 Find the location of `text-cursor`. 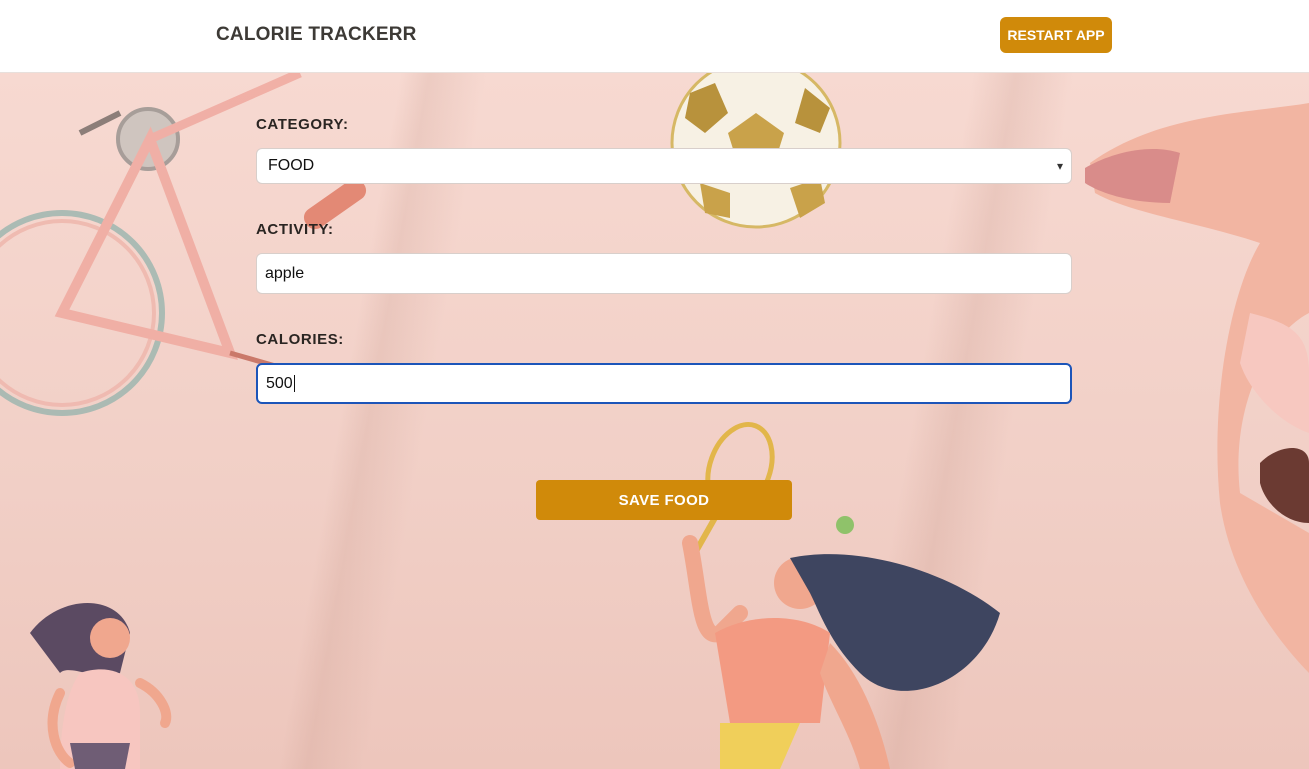

text-cursor is located at coordinates (294, 383).